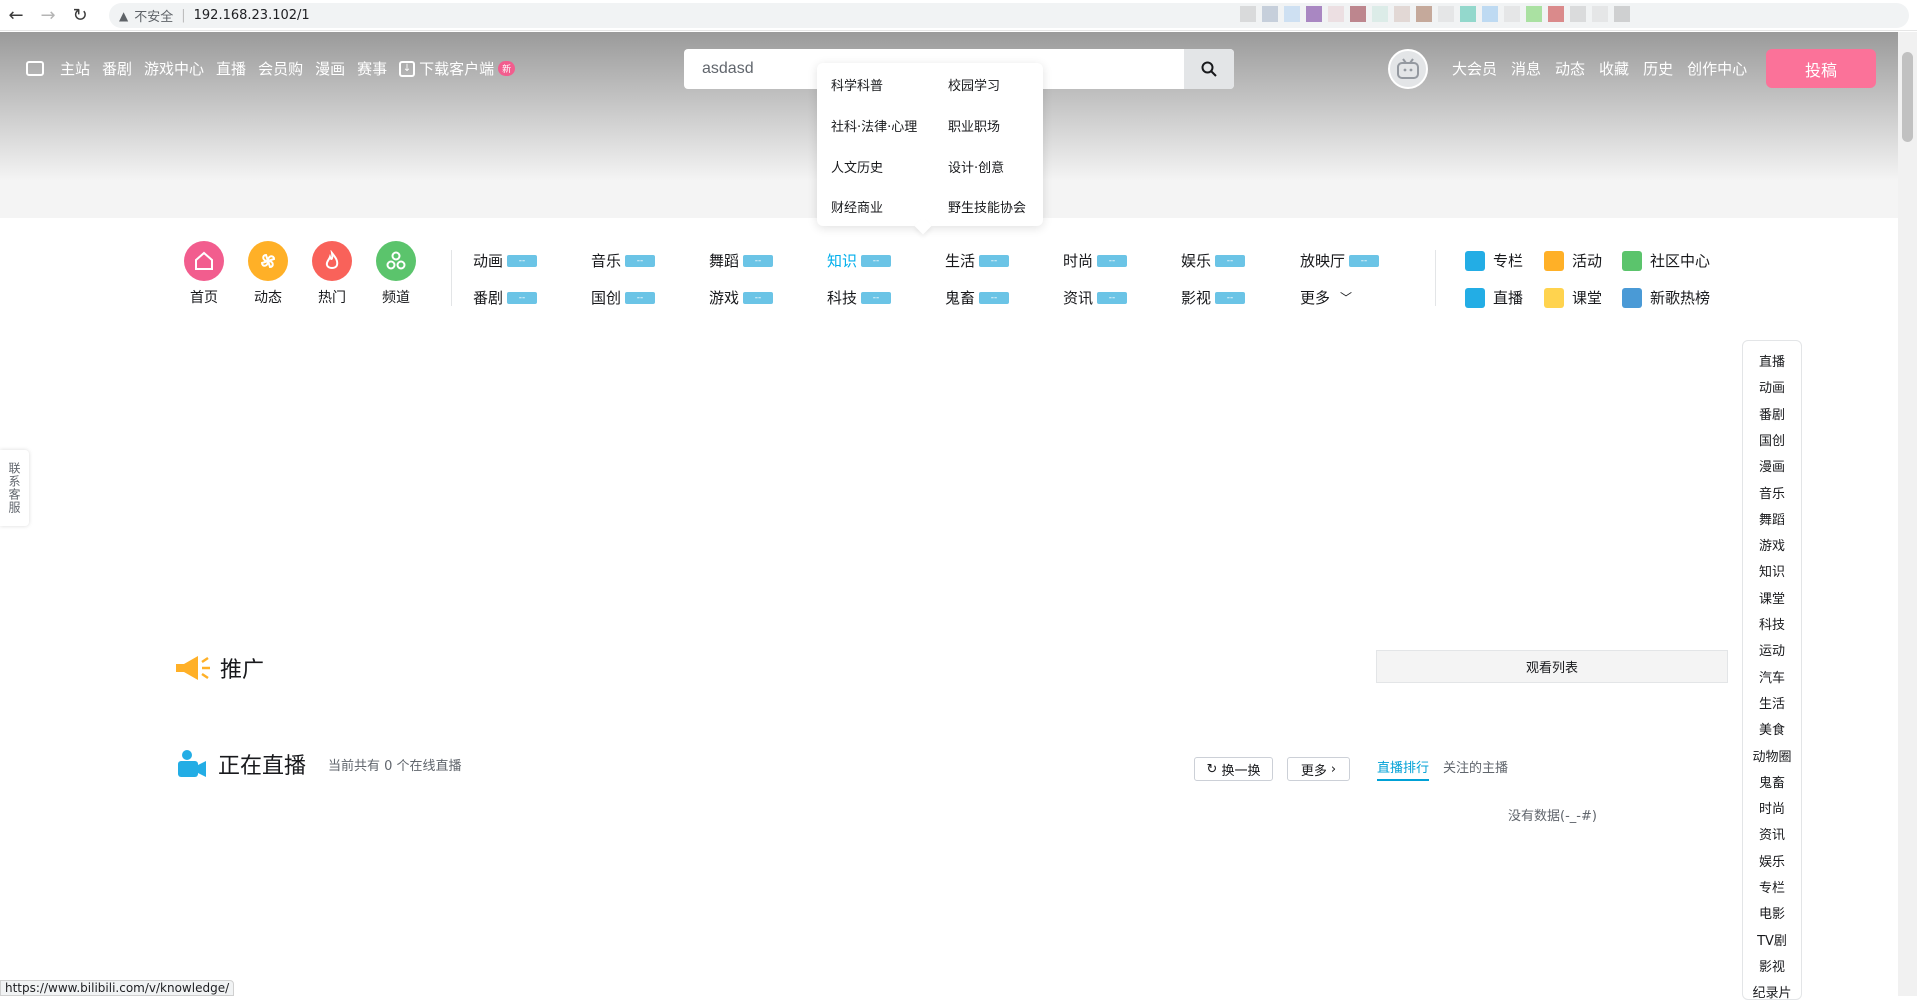 The image size is (1917, 1001). I want to click on category-more: 更多 ﹀, so click(1326, 297).